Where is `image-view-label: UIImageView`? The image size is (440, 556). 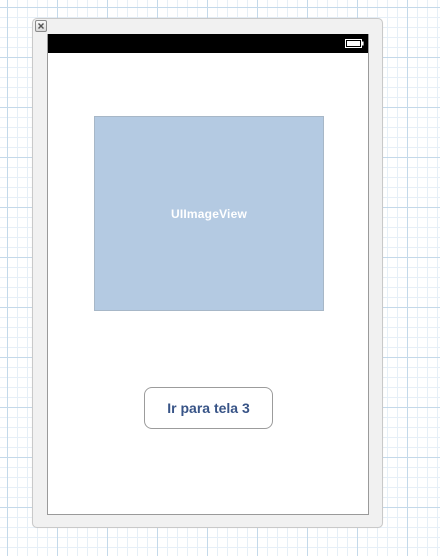
image-view-label: UIImageView is located at coordinates (208, 213).